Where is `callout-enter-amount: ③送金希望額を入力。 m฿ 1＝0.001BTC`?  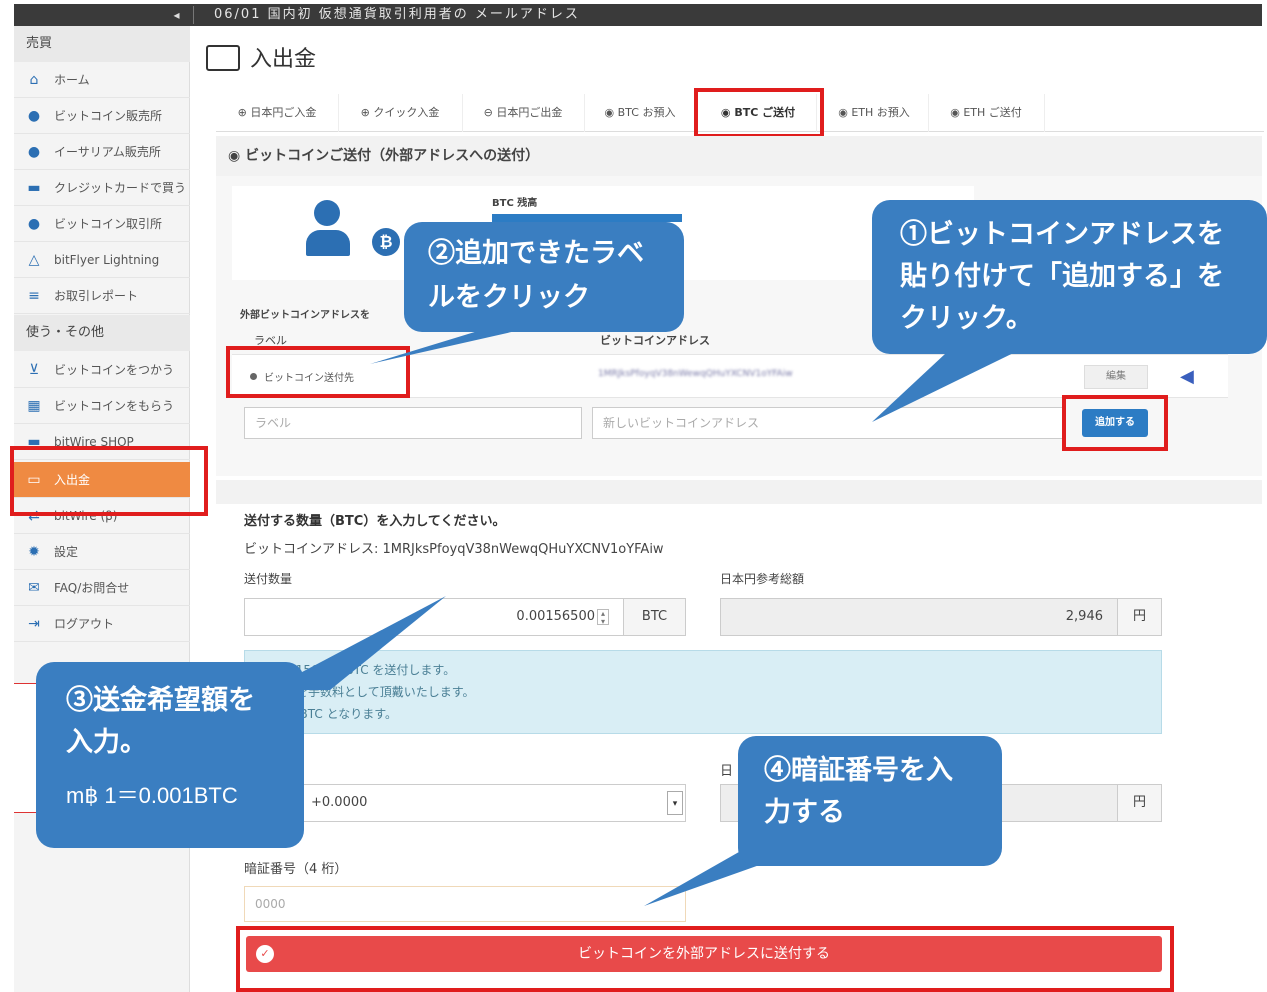 callout-enter-amount: ③送金希望額を入力。 m฿ 1＝0.001BTC is located at coordinates (170, 755).